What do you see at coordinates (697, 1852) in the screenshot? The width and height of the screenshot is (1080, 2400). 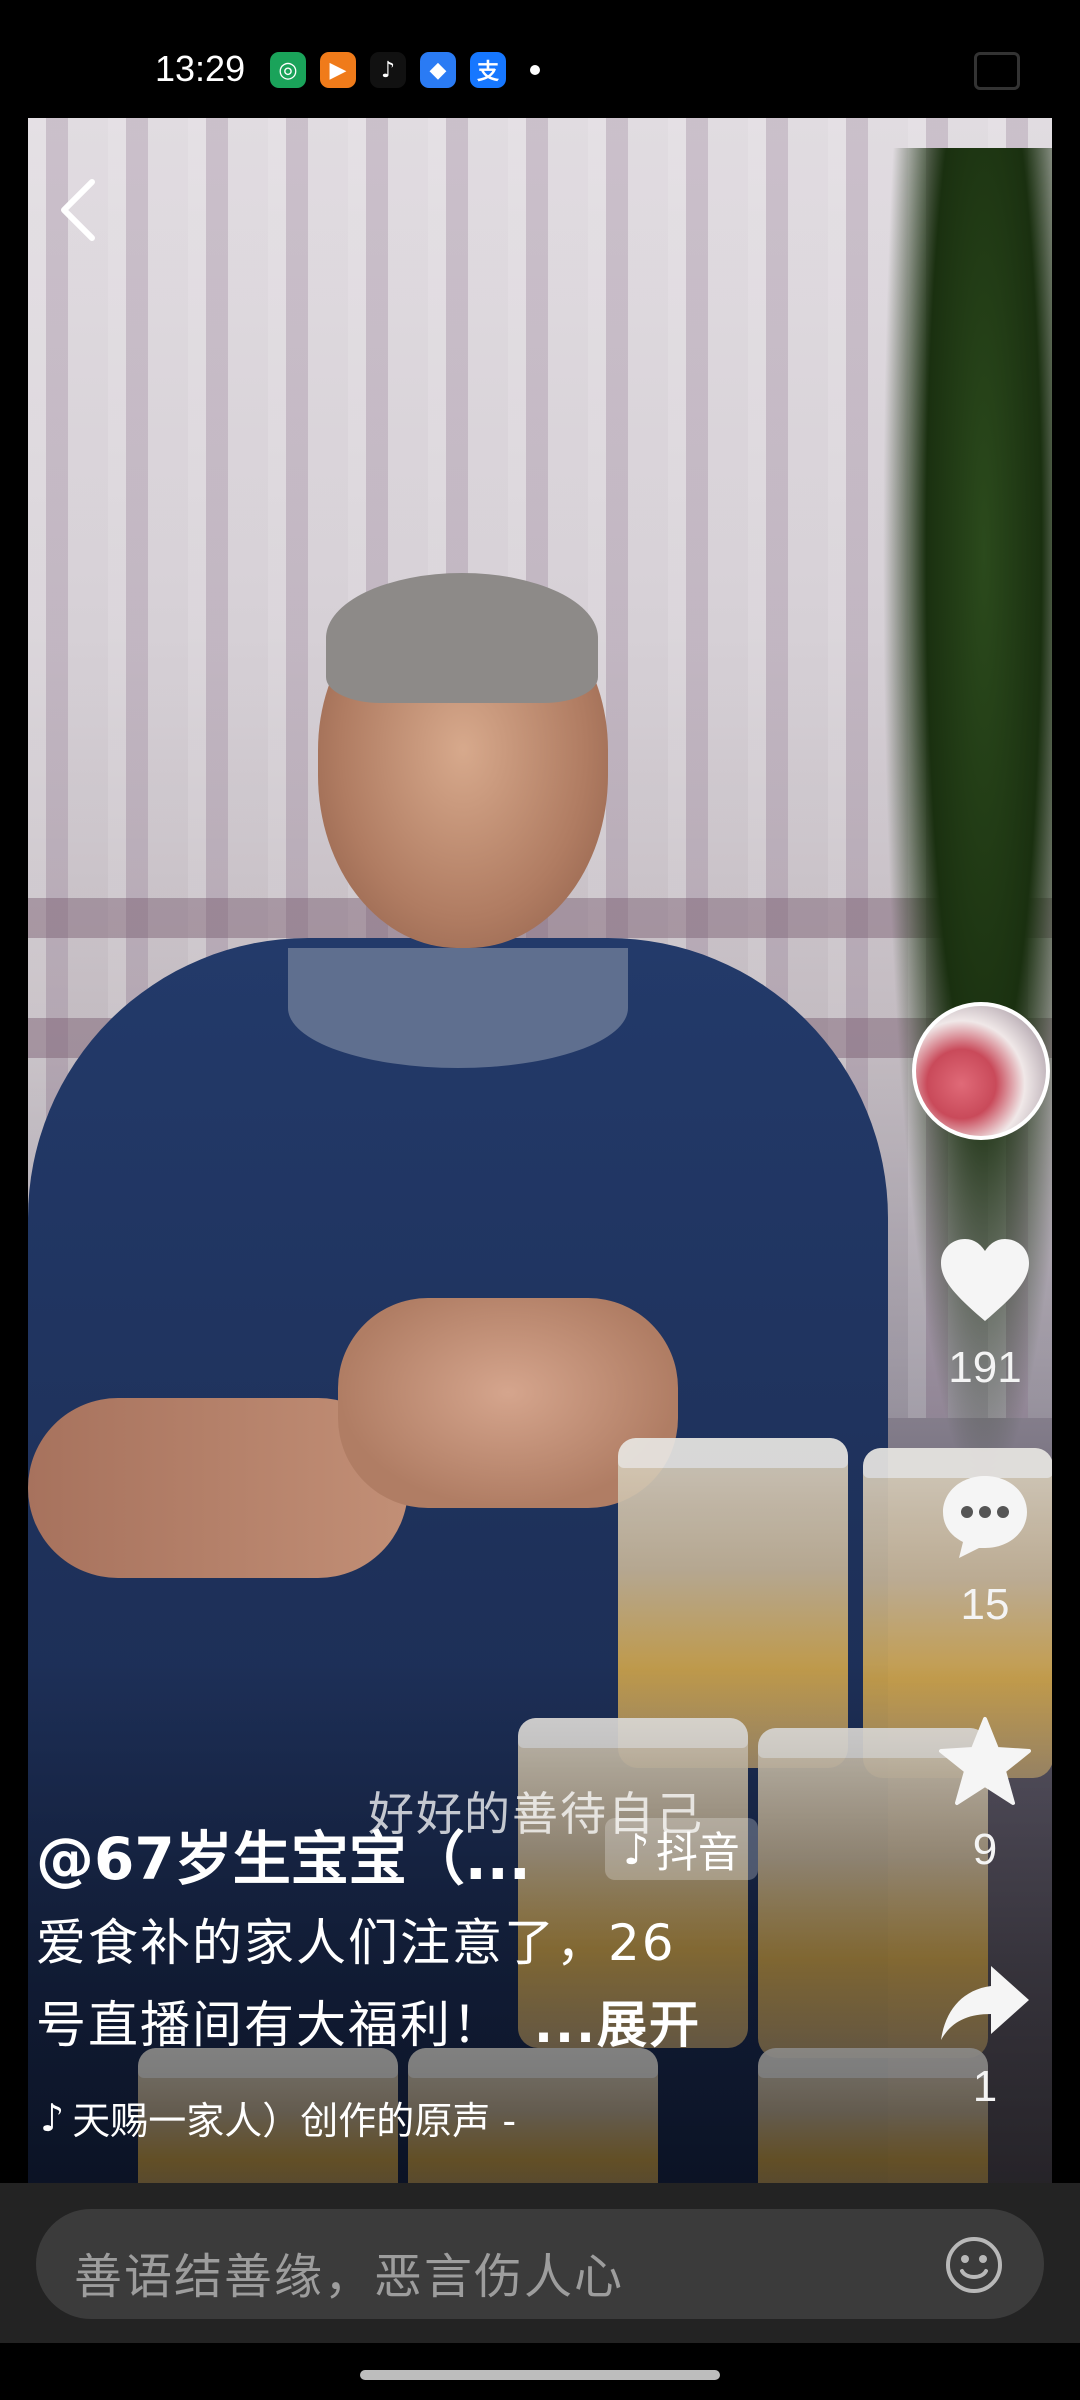 I see `badge-label: 抖音` at bounding box center [697, 1852].